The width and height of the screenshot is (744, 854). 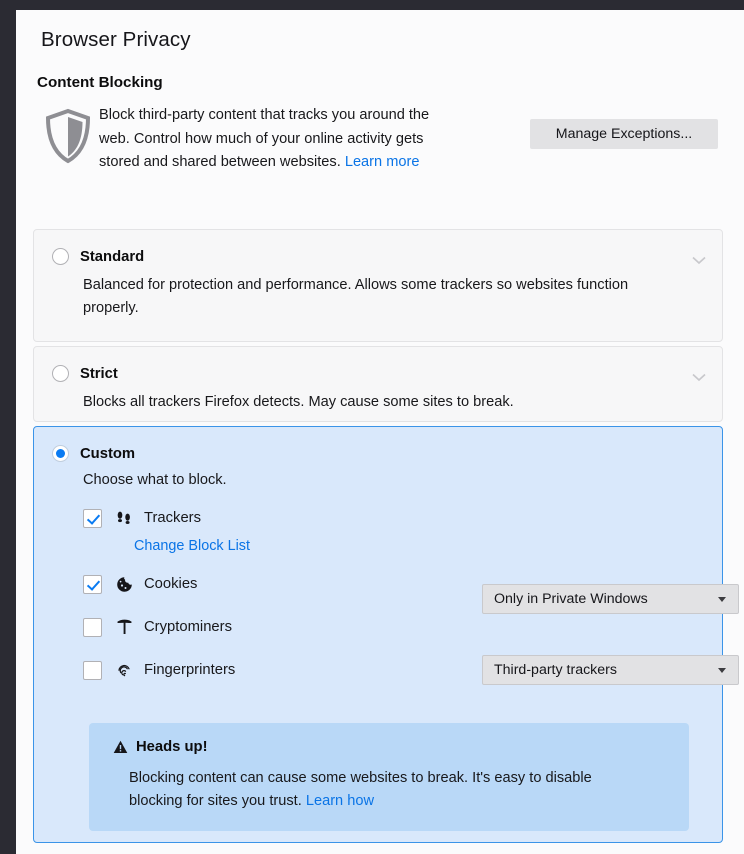 What do you see at coordinates (108, 453) in the screenshot?
I see `custom-label: Custom` at bounding box center [108, 453].